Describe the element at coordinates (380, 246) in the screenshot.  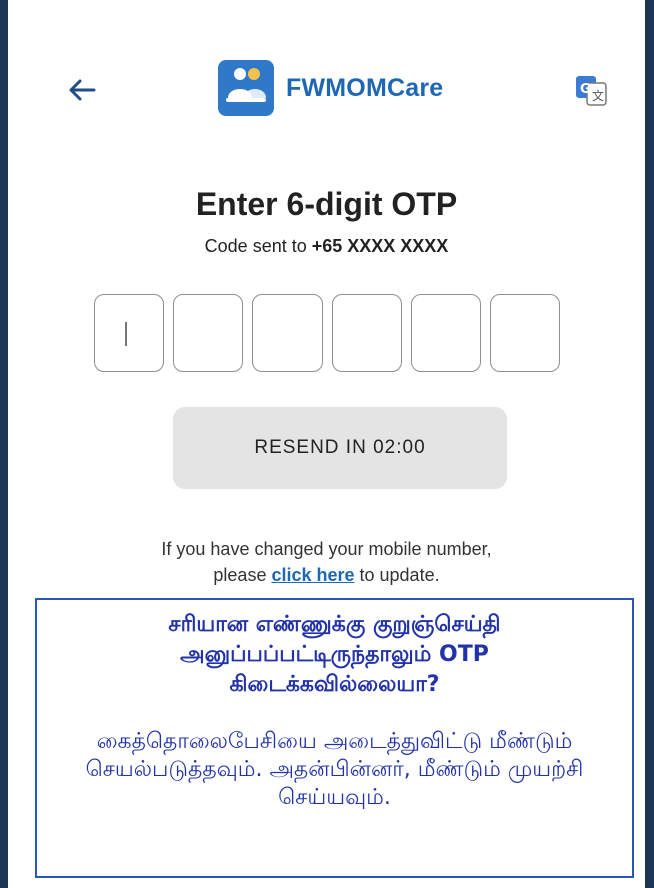
I see `masked-phone-number: +65 XXXX XXXX` at that location.